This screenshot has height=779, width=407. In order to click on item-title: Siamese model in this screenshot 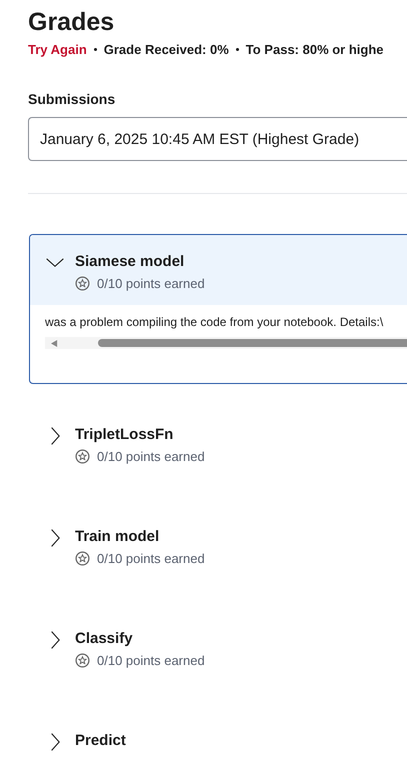, I will do `click(140, 262)`.